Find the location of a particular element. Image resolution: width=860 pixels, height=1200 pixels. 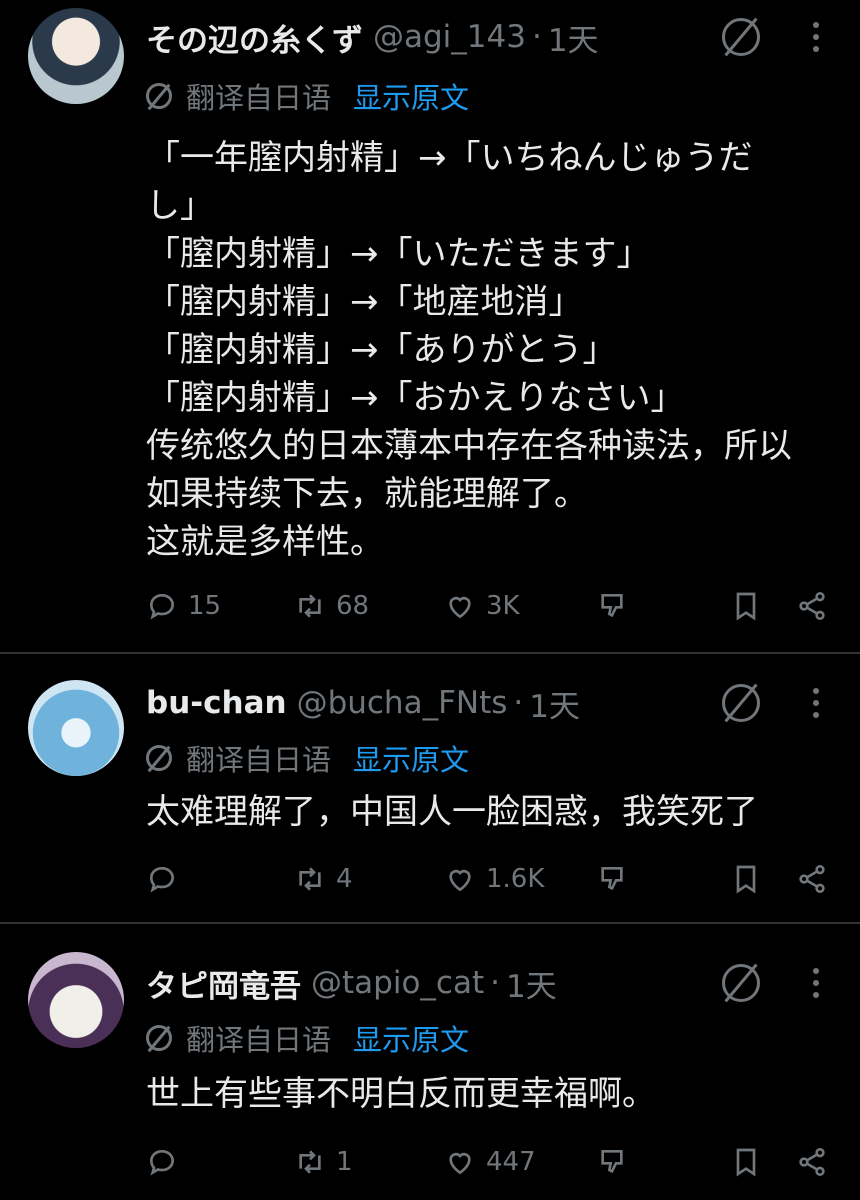

text-line: 太难理解了，中国人一脸困惑，我笑死了 is located at coordinates (452, 812).